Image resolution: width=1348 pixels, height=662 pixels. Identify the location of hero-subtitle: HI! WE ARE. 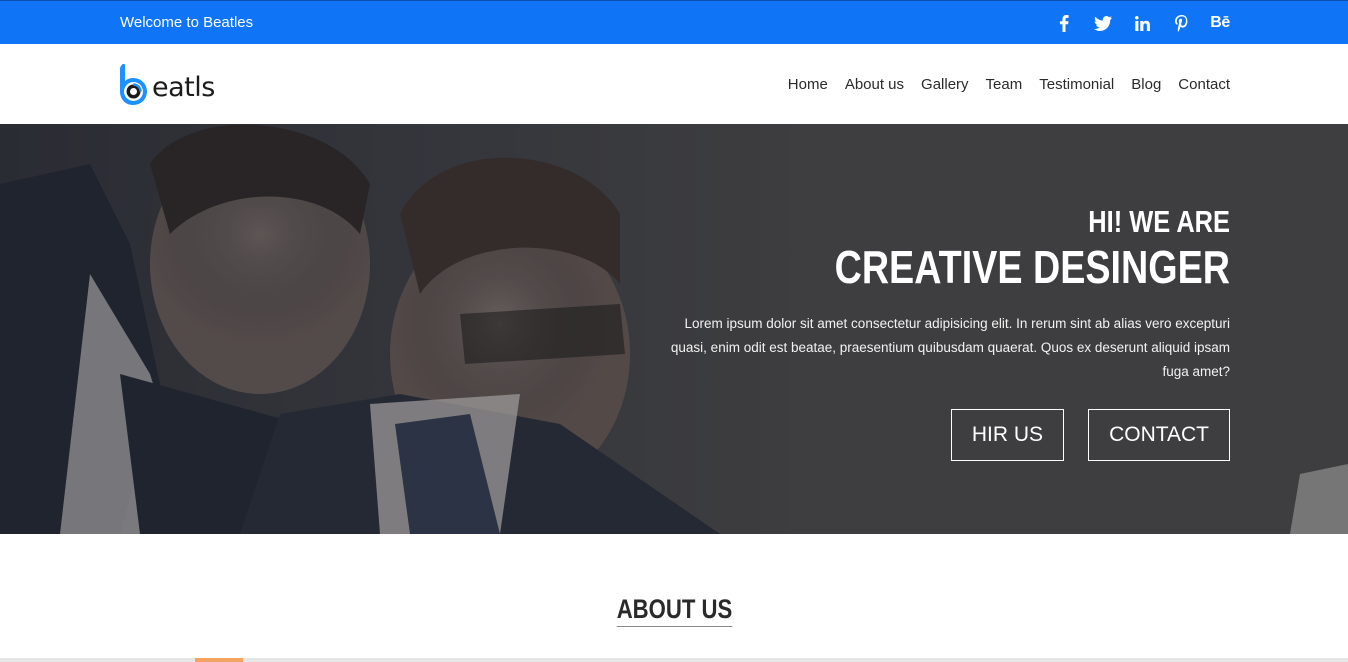
(1159, 221).